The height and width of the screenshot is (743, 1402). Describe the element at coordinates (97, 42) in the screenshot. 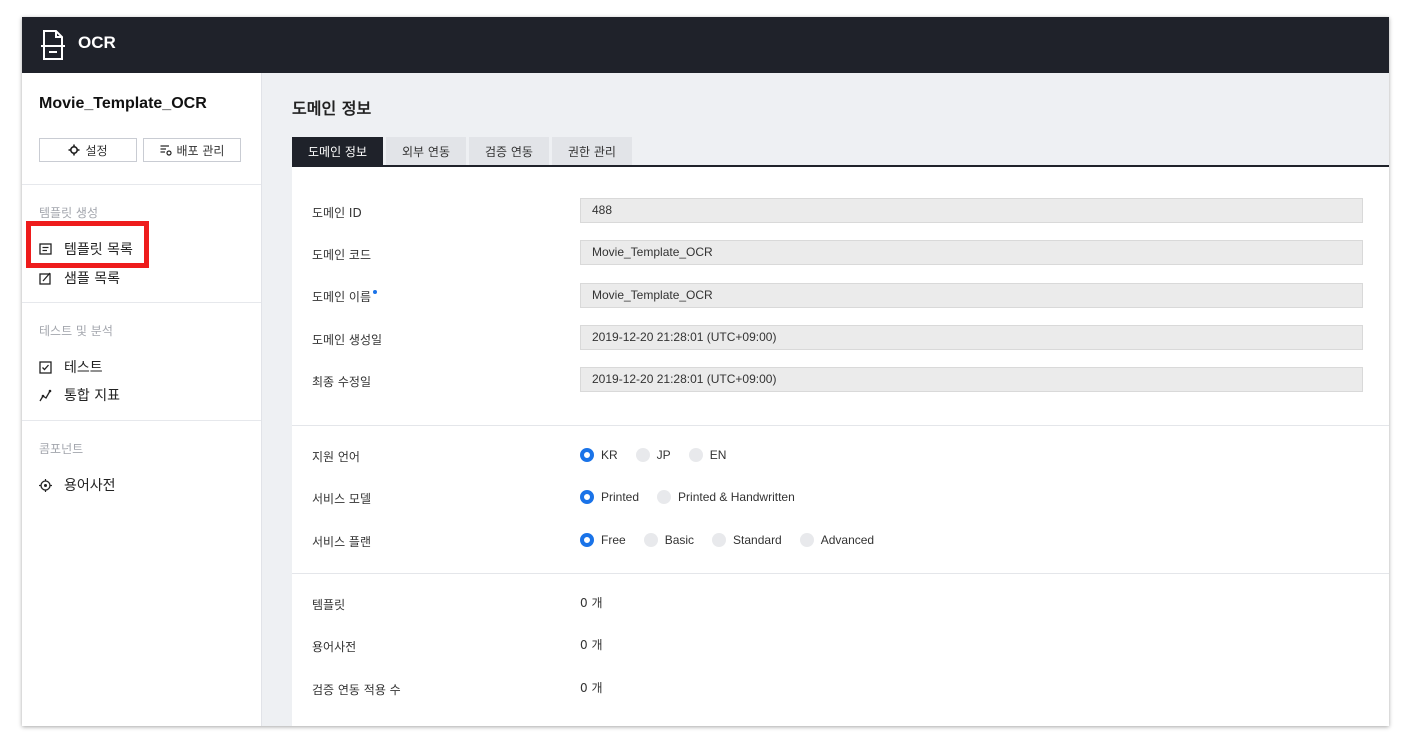

I see `app-title: OCR` at that location.